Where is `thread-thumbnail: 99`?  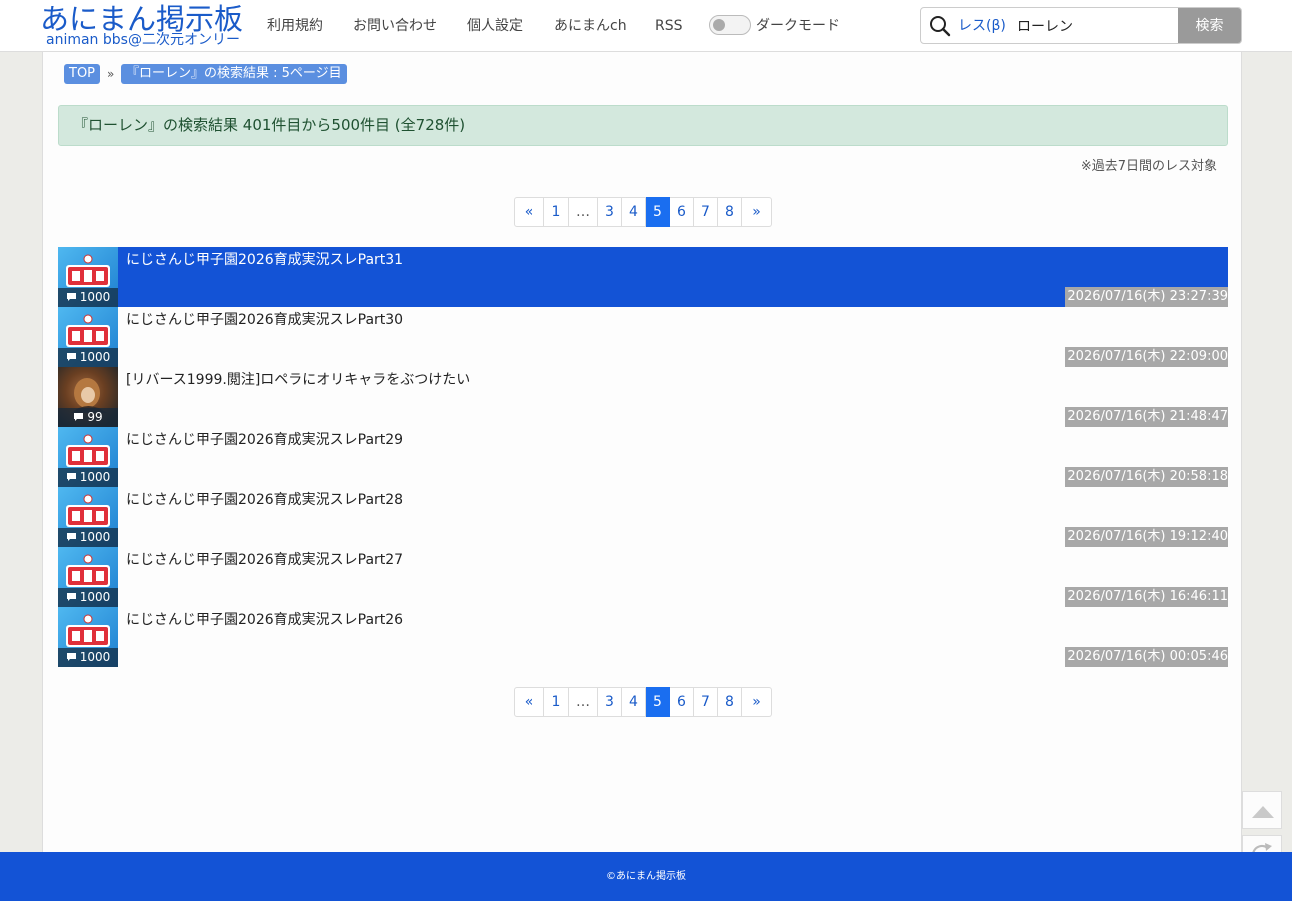 thread-thumbnail: 99 is located at coordinates (88, 397).